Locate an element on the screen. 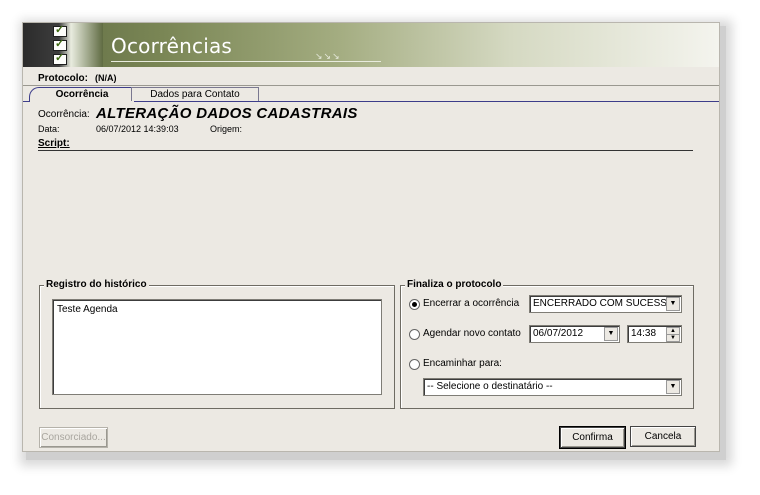 Image resolution: width=760 pixels, height=495 pixels. schedule-time-value: 14:38 is located at coordinates (644, 333).